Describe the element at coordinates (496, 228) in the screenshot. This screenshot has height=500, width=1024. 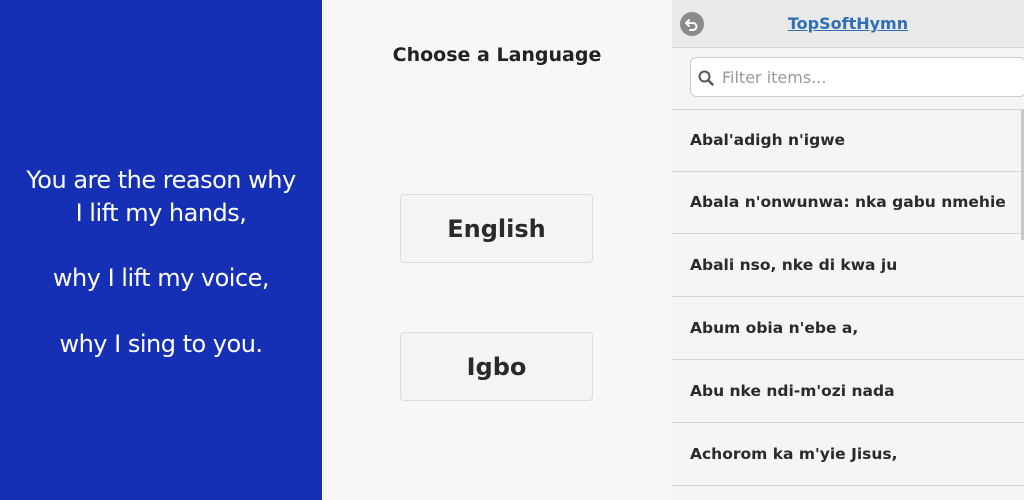
I see `english-button: English` at that location.